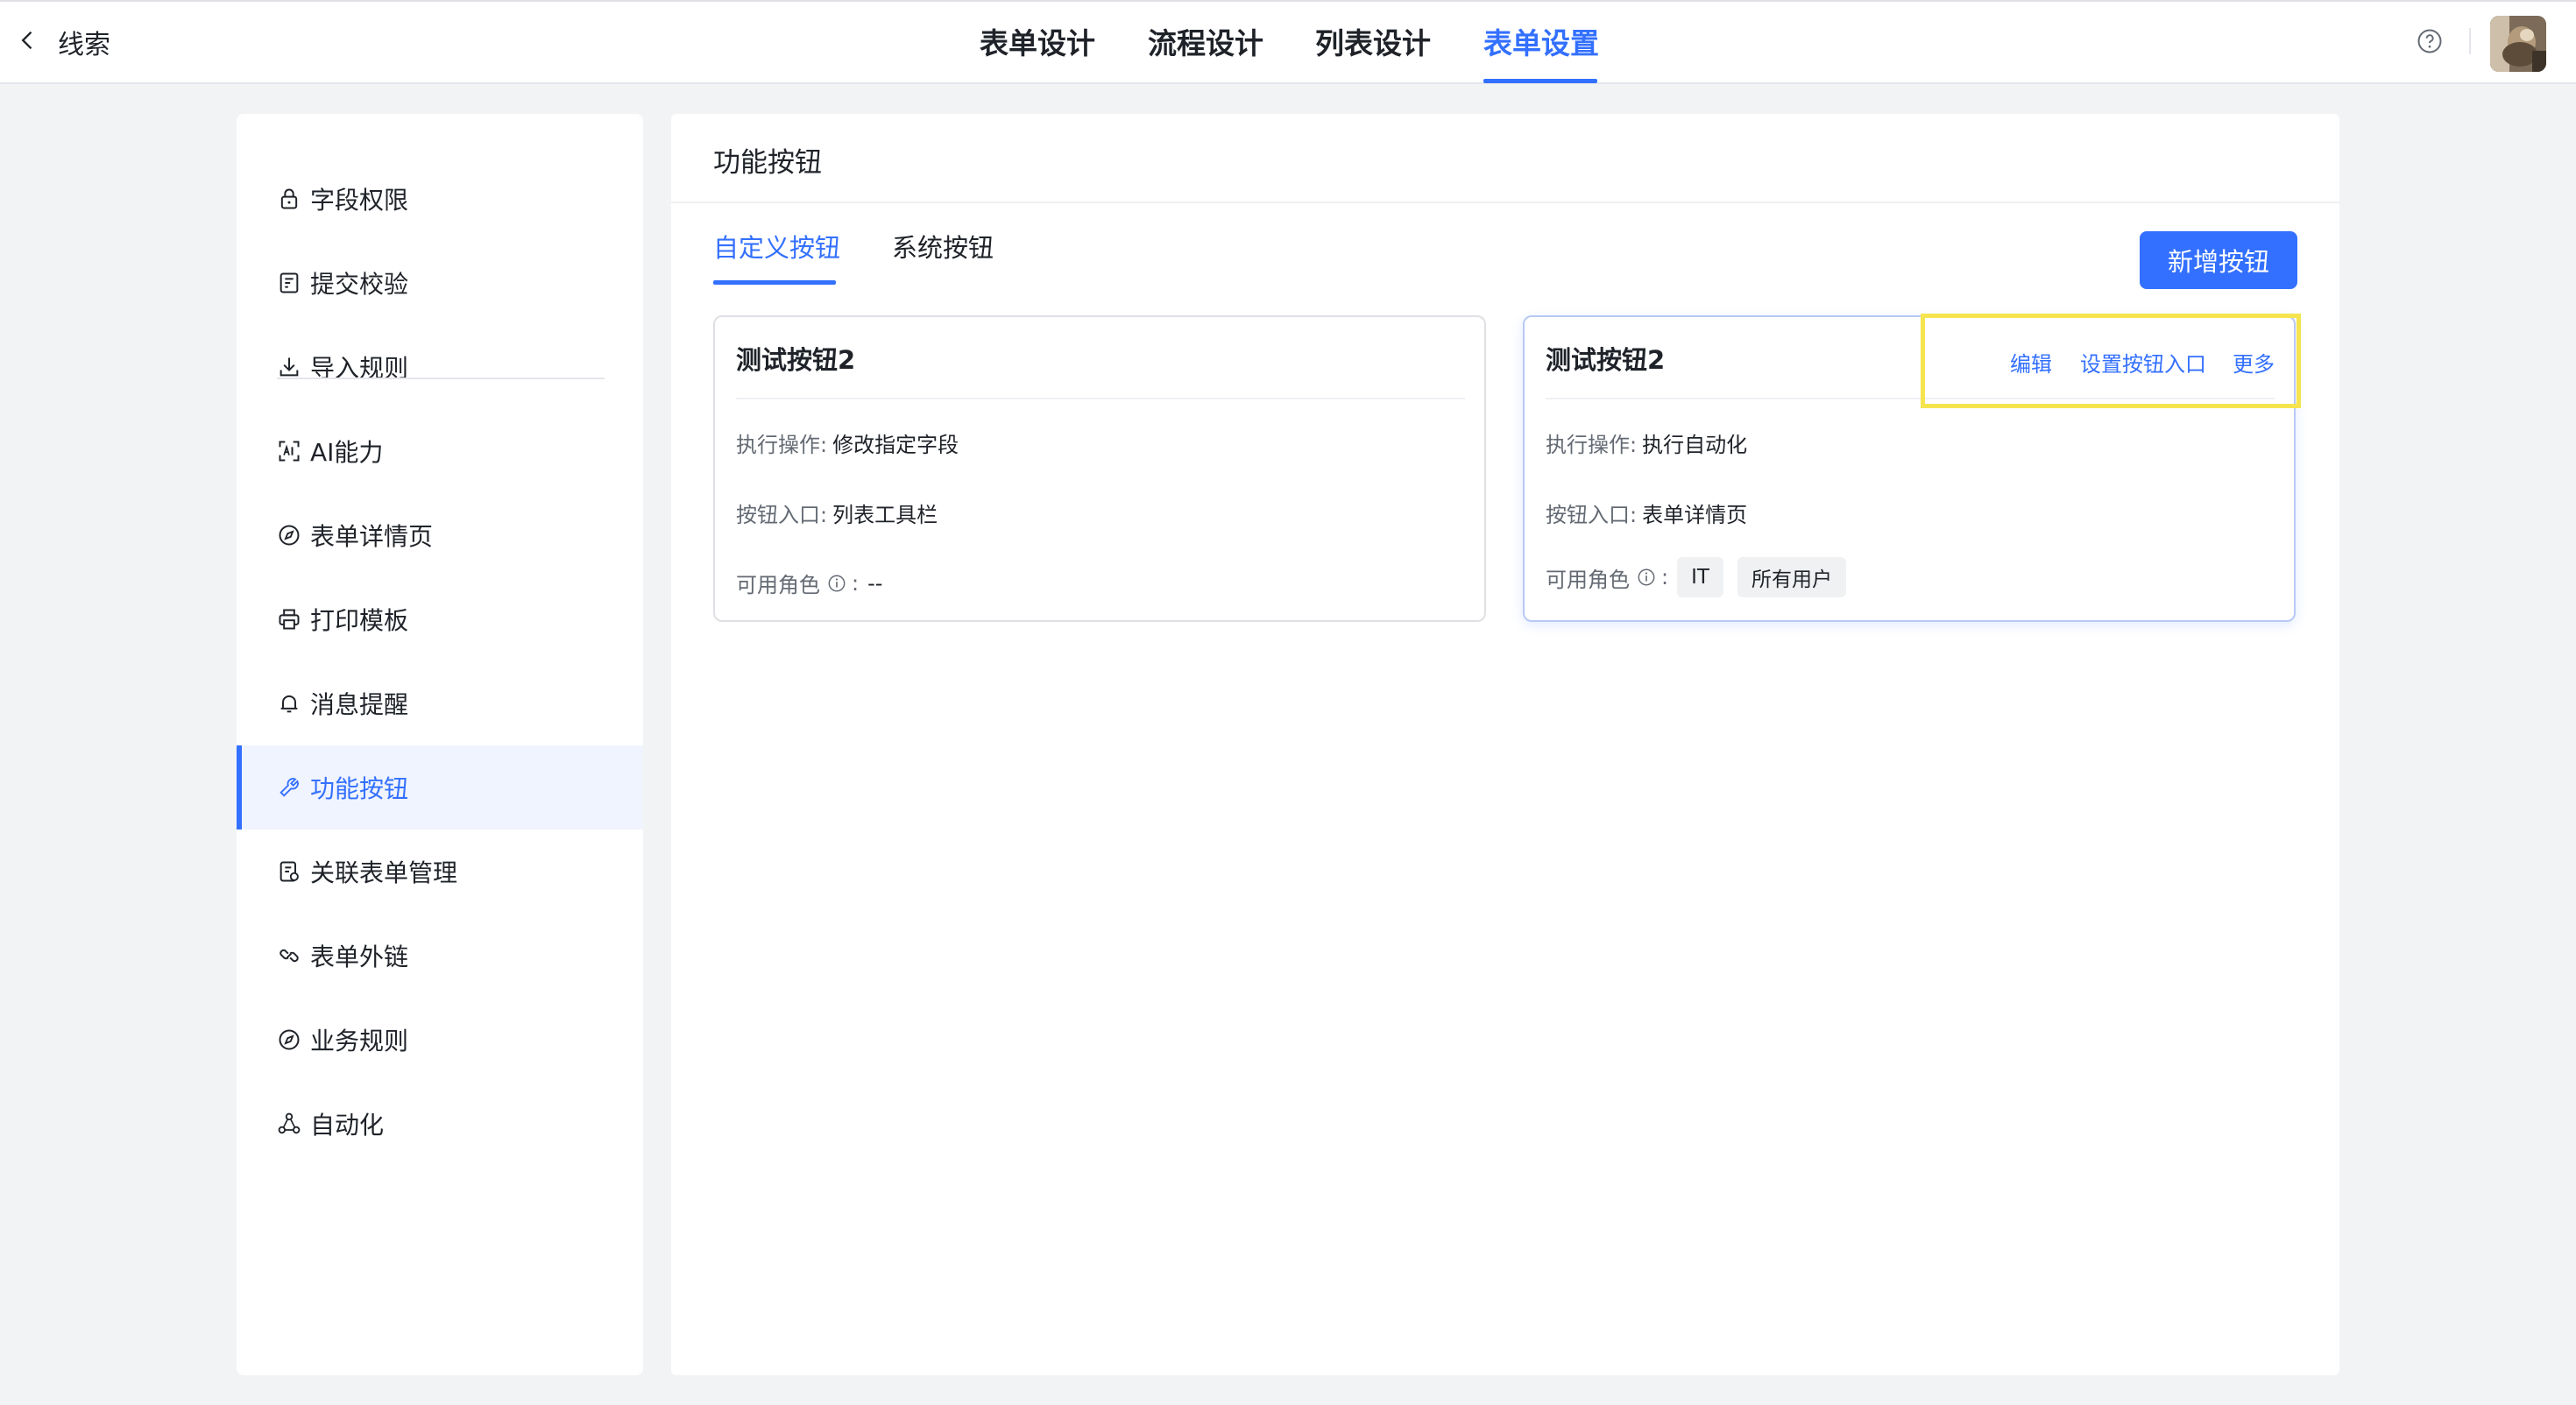  Describe the element at coordinates (440, 956) in the screenshot. I see `sidebar-item-form-external-link: 表单外链` at that location.